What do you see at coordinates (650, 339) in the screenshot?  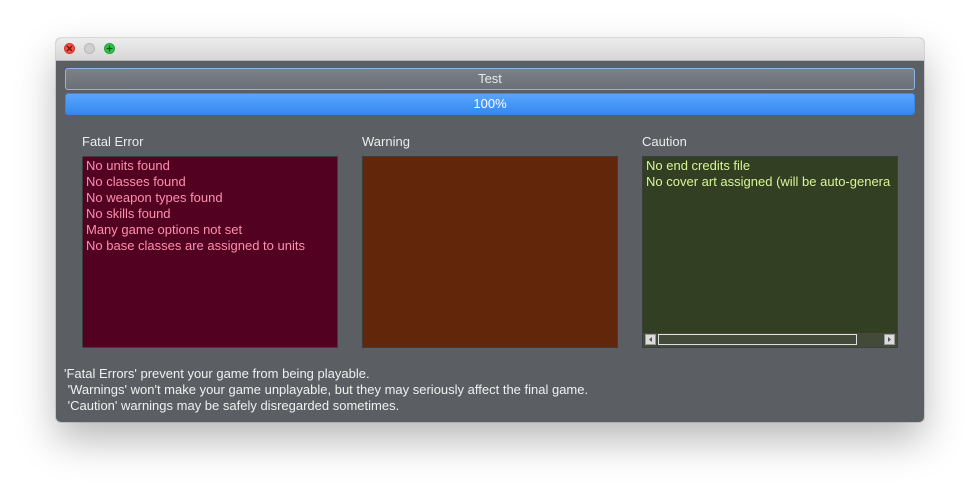 I see `scroll-left-icon` at bounding box center [650, 339].